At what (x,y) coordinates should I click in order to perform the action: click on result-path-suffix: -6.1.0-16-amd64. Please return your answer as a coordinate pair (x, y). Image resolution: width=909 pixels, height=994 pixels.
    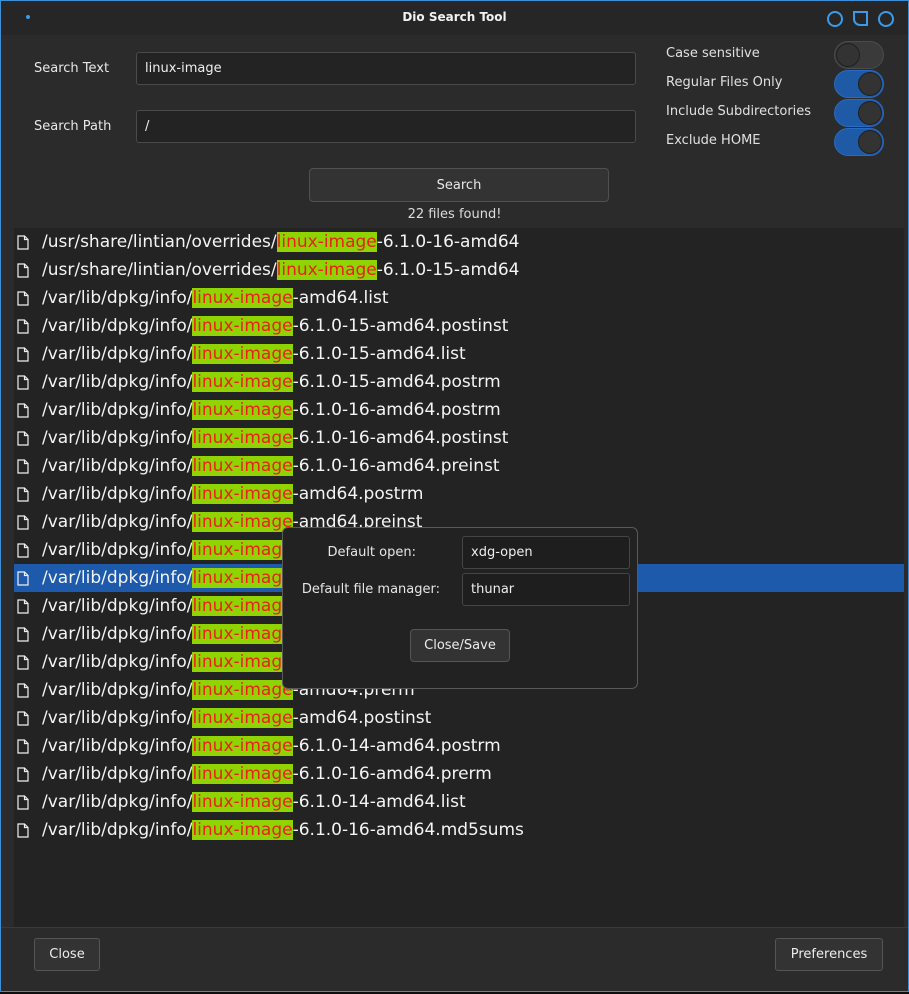
    Looking at the image, I should click on (448, 242).